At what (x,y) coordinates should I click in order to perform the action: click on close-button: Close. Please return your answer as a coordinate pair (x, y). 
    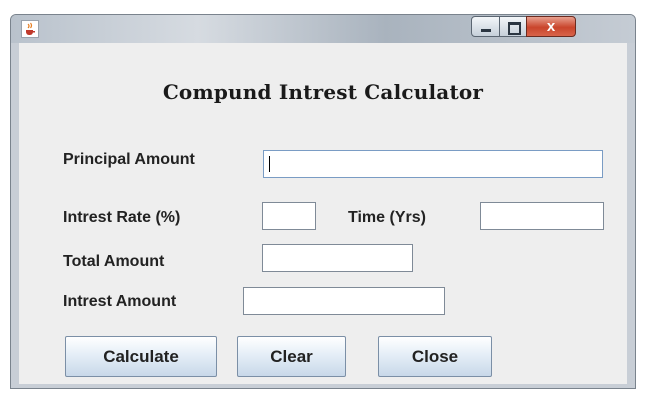
    Looking at the image, I should click on (435, 356).